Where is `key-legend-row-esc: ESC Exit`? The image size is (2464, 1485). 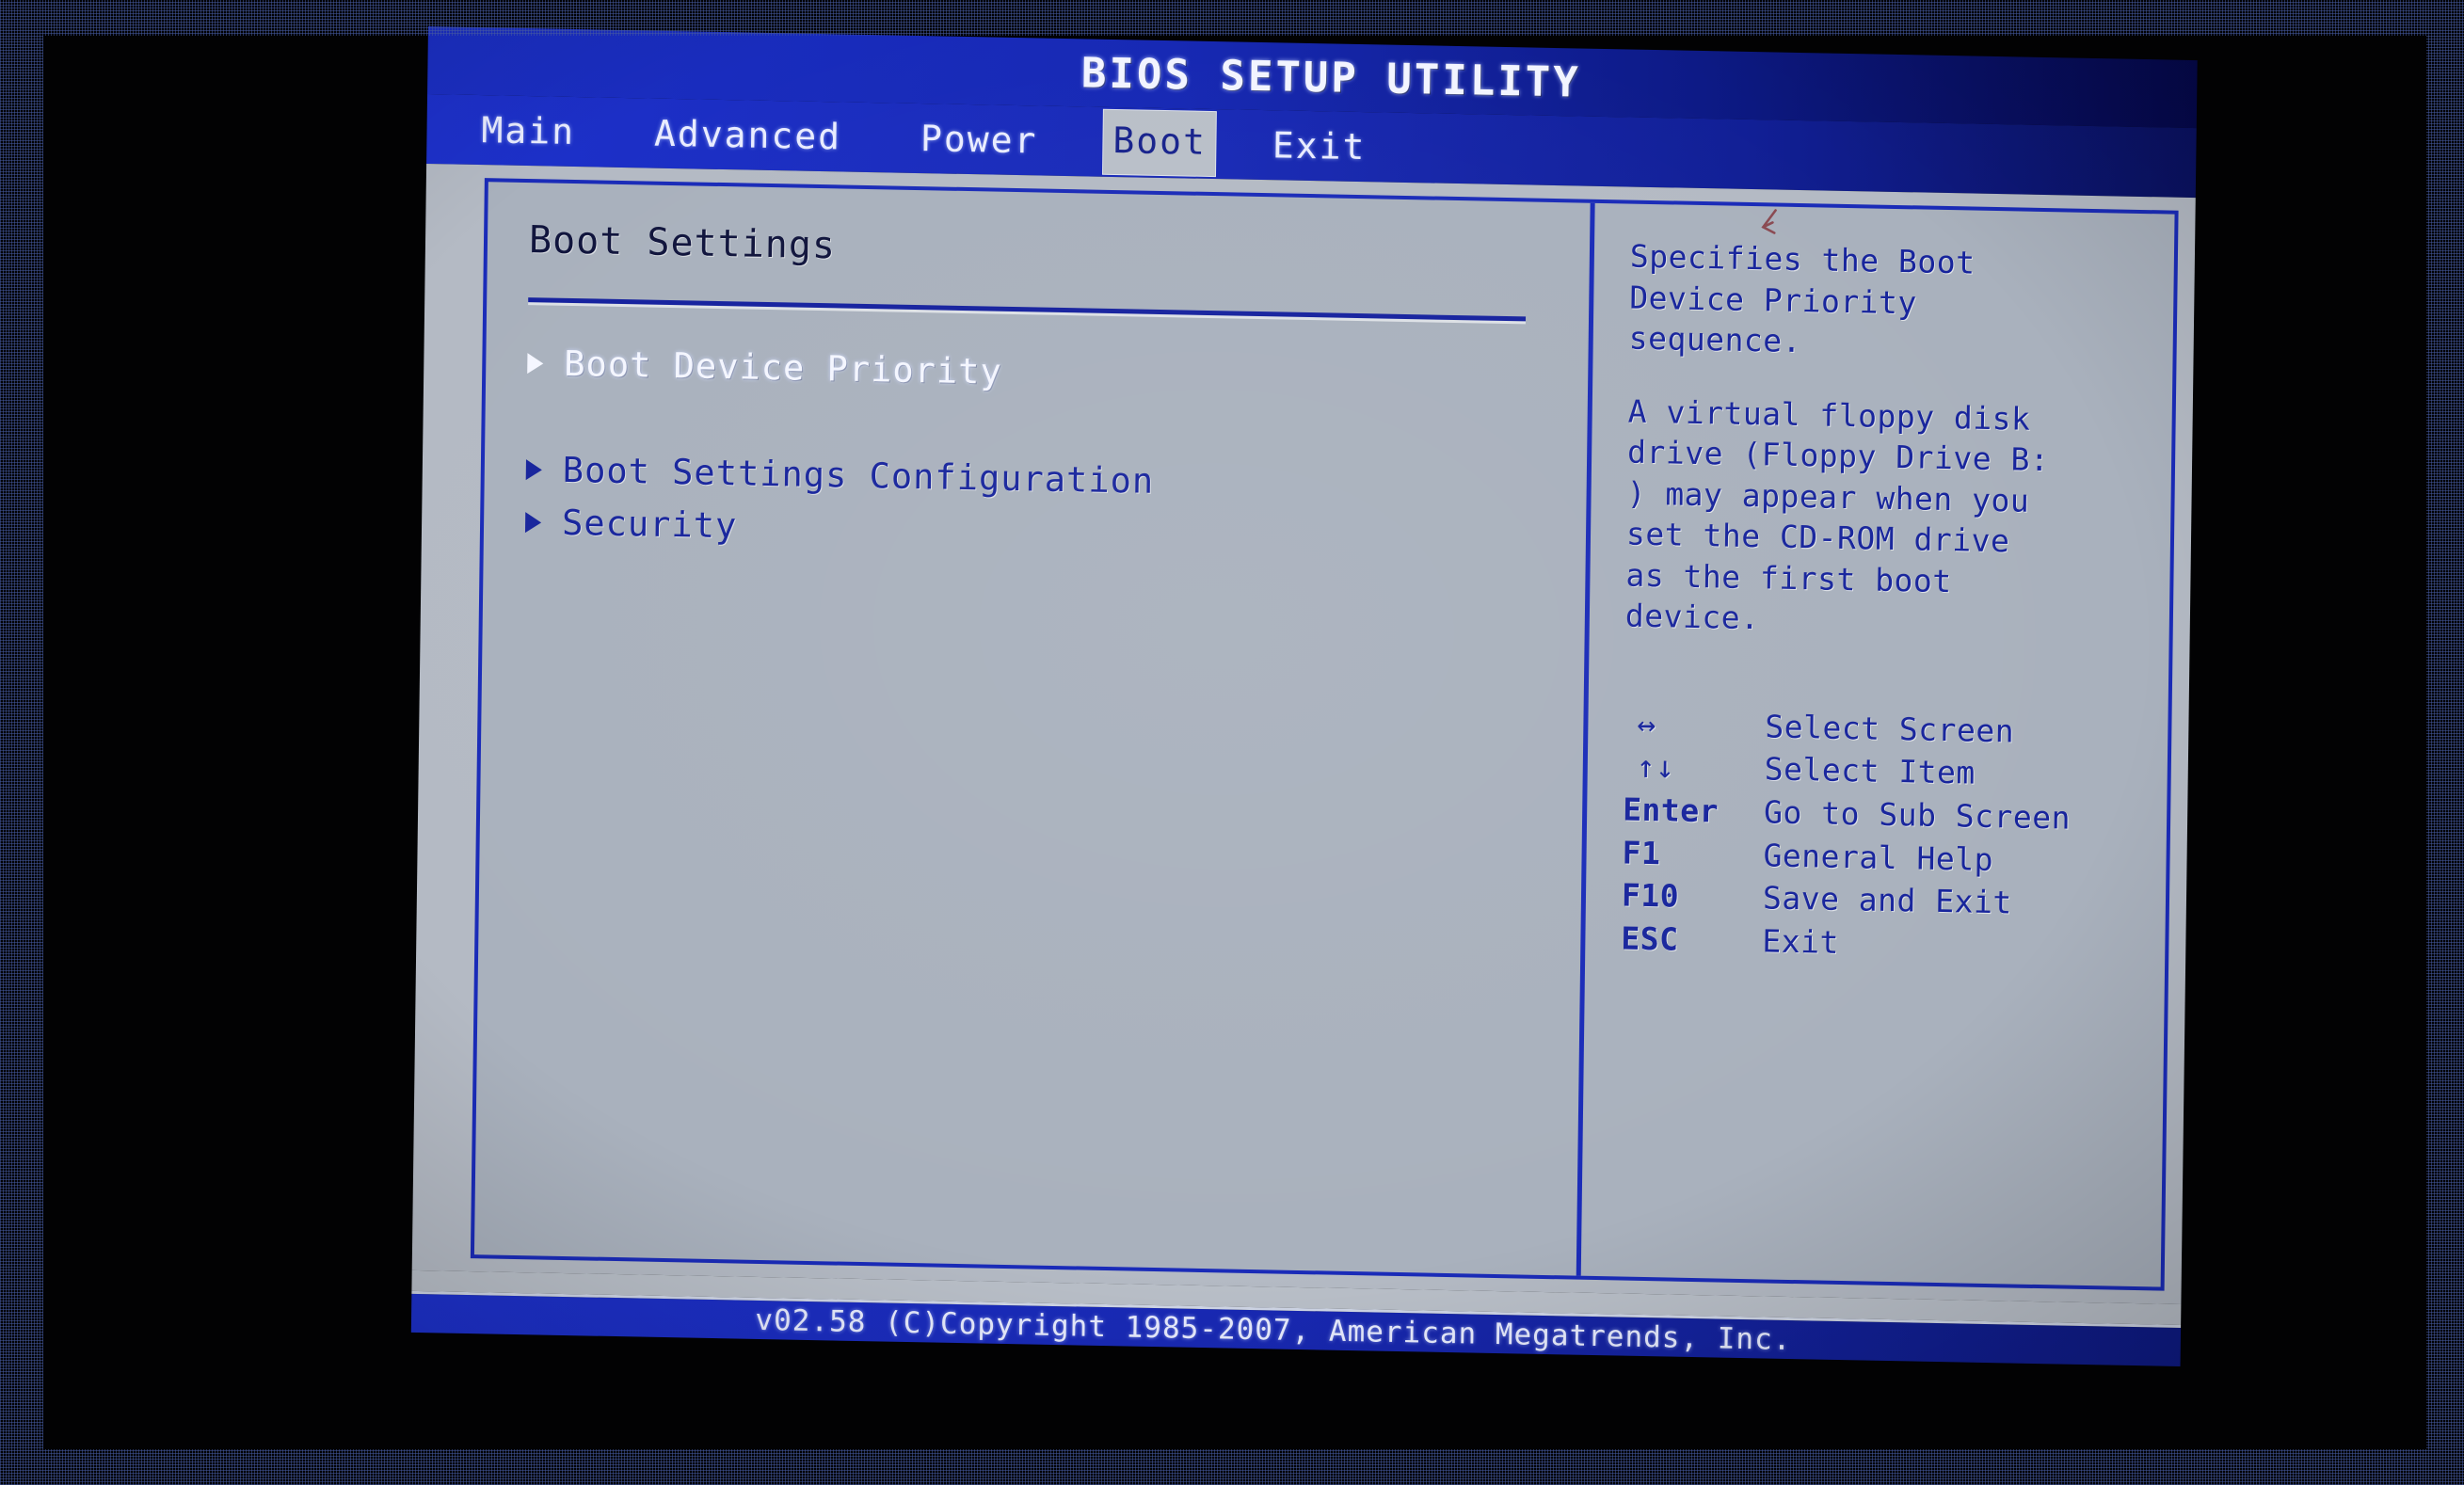 key-legend-row-esc: ESC Exit is located at coordinates (1880, 943).